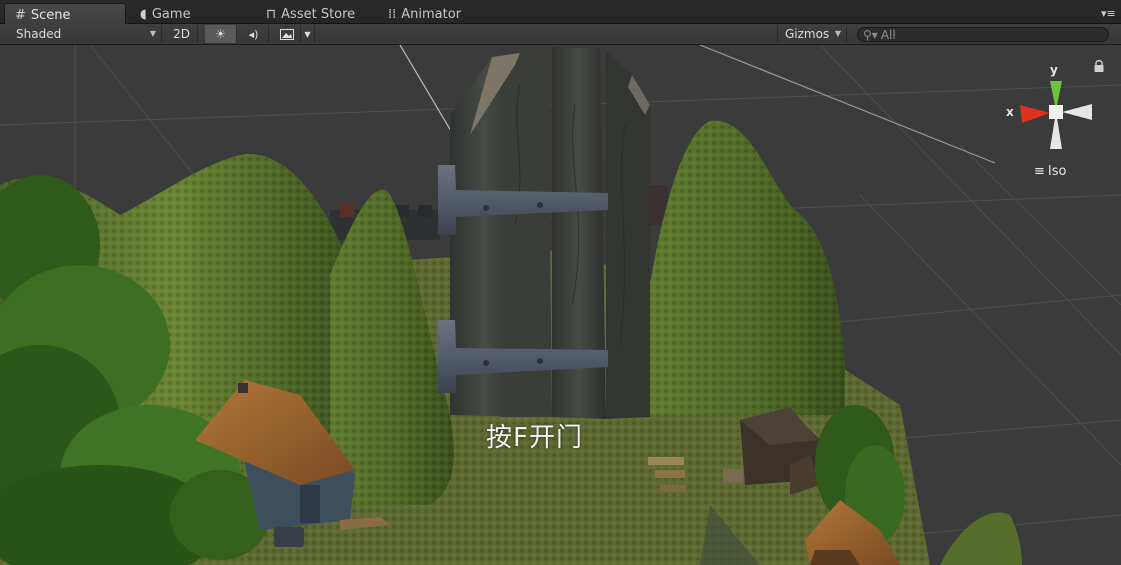 Image resolution: width=1121 pixels, height=565 pixels. Describe the element at coordinates (271, 14) in the screenshot. I see `store-bag-icon: ⊓` at that location.